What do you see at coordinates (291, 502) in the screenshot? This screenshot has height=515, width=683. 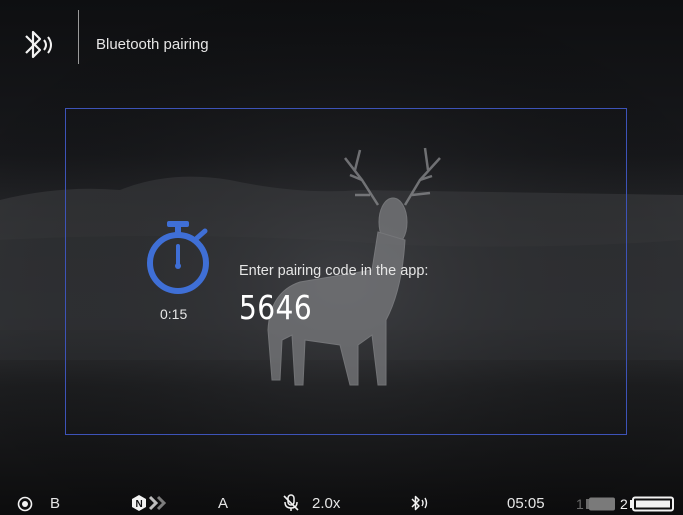 I see `mic-muted-icon` at bounding box center [291, 502].